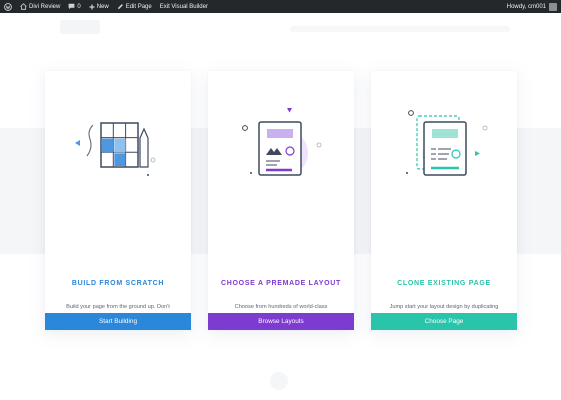 This screenshot has width=561, height=400. I want to click on choose-page-button: Choose Page, so click(444, 321).